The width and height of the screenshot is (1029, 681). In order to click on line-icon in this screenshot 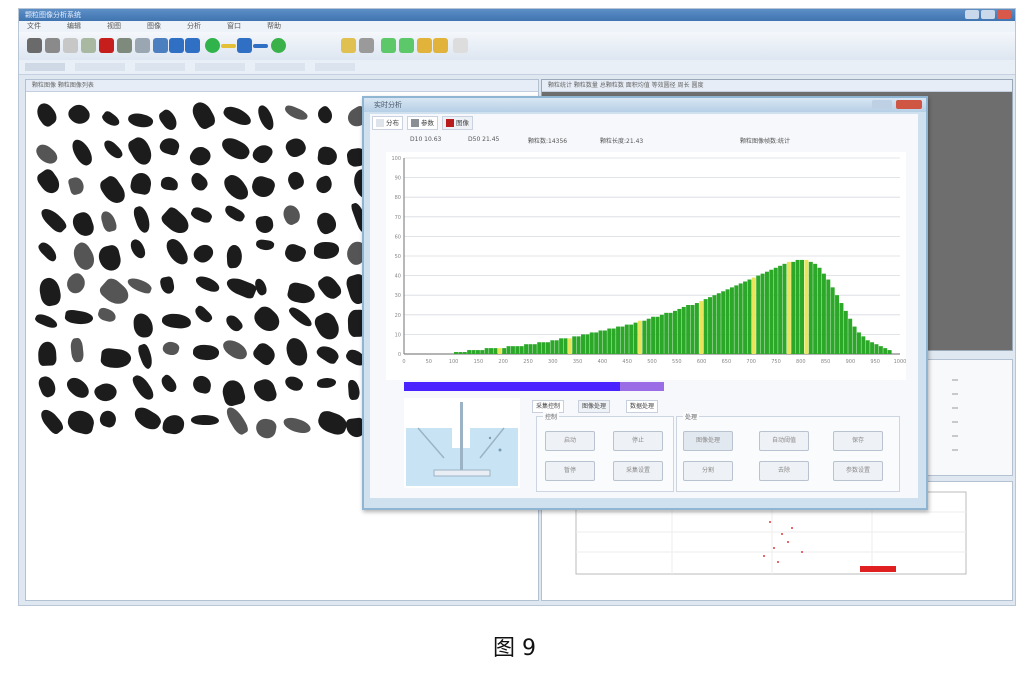, I will do `click(228, 46)`.